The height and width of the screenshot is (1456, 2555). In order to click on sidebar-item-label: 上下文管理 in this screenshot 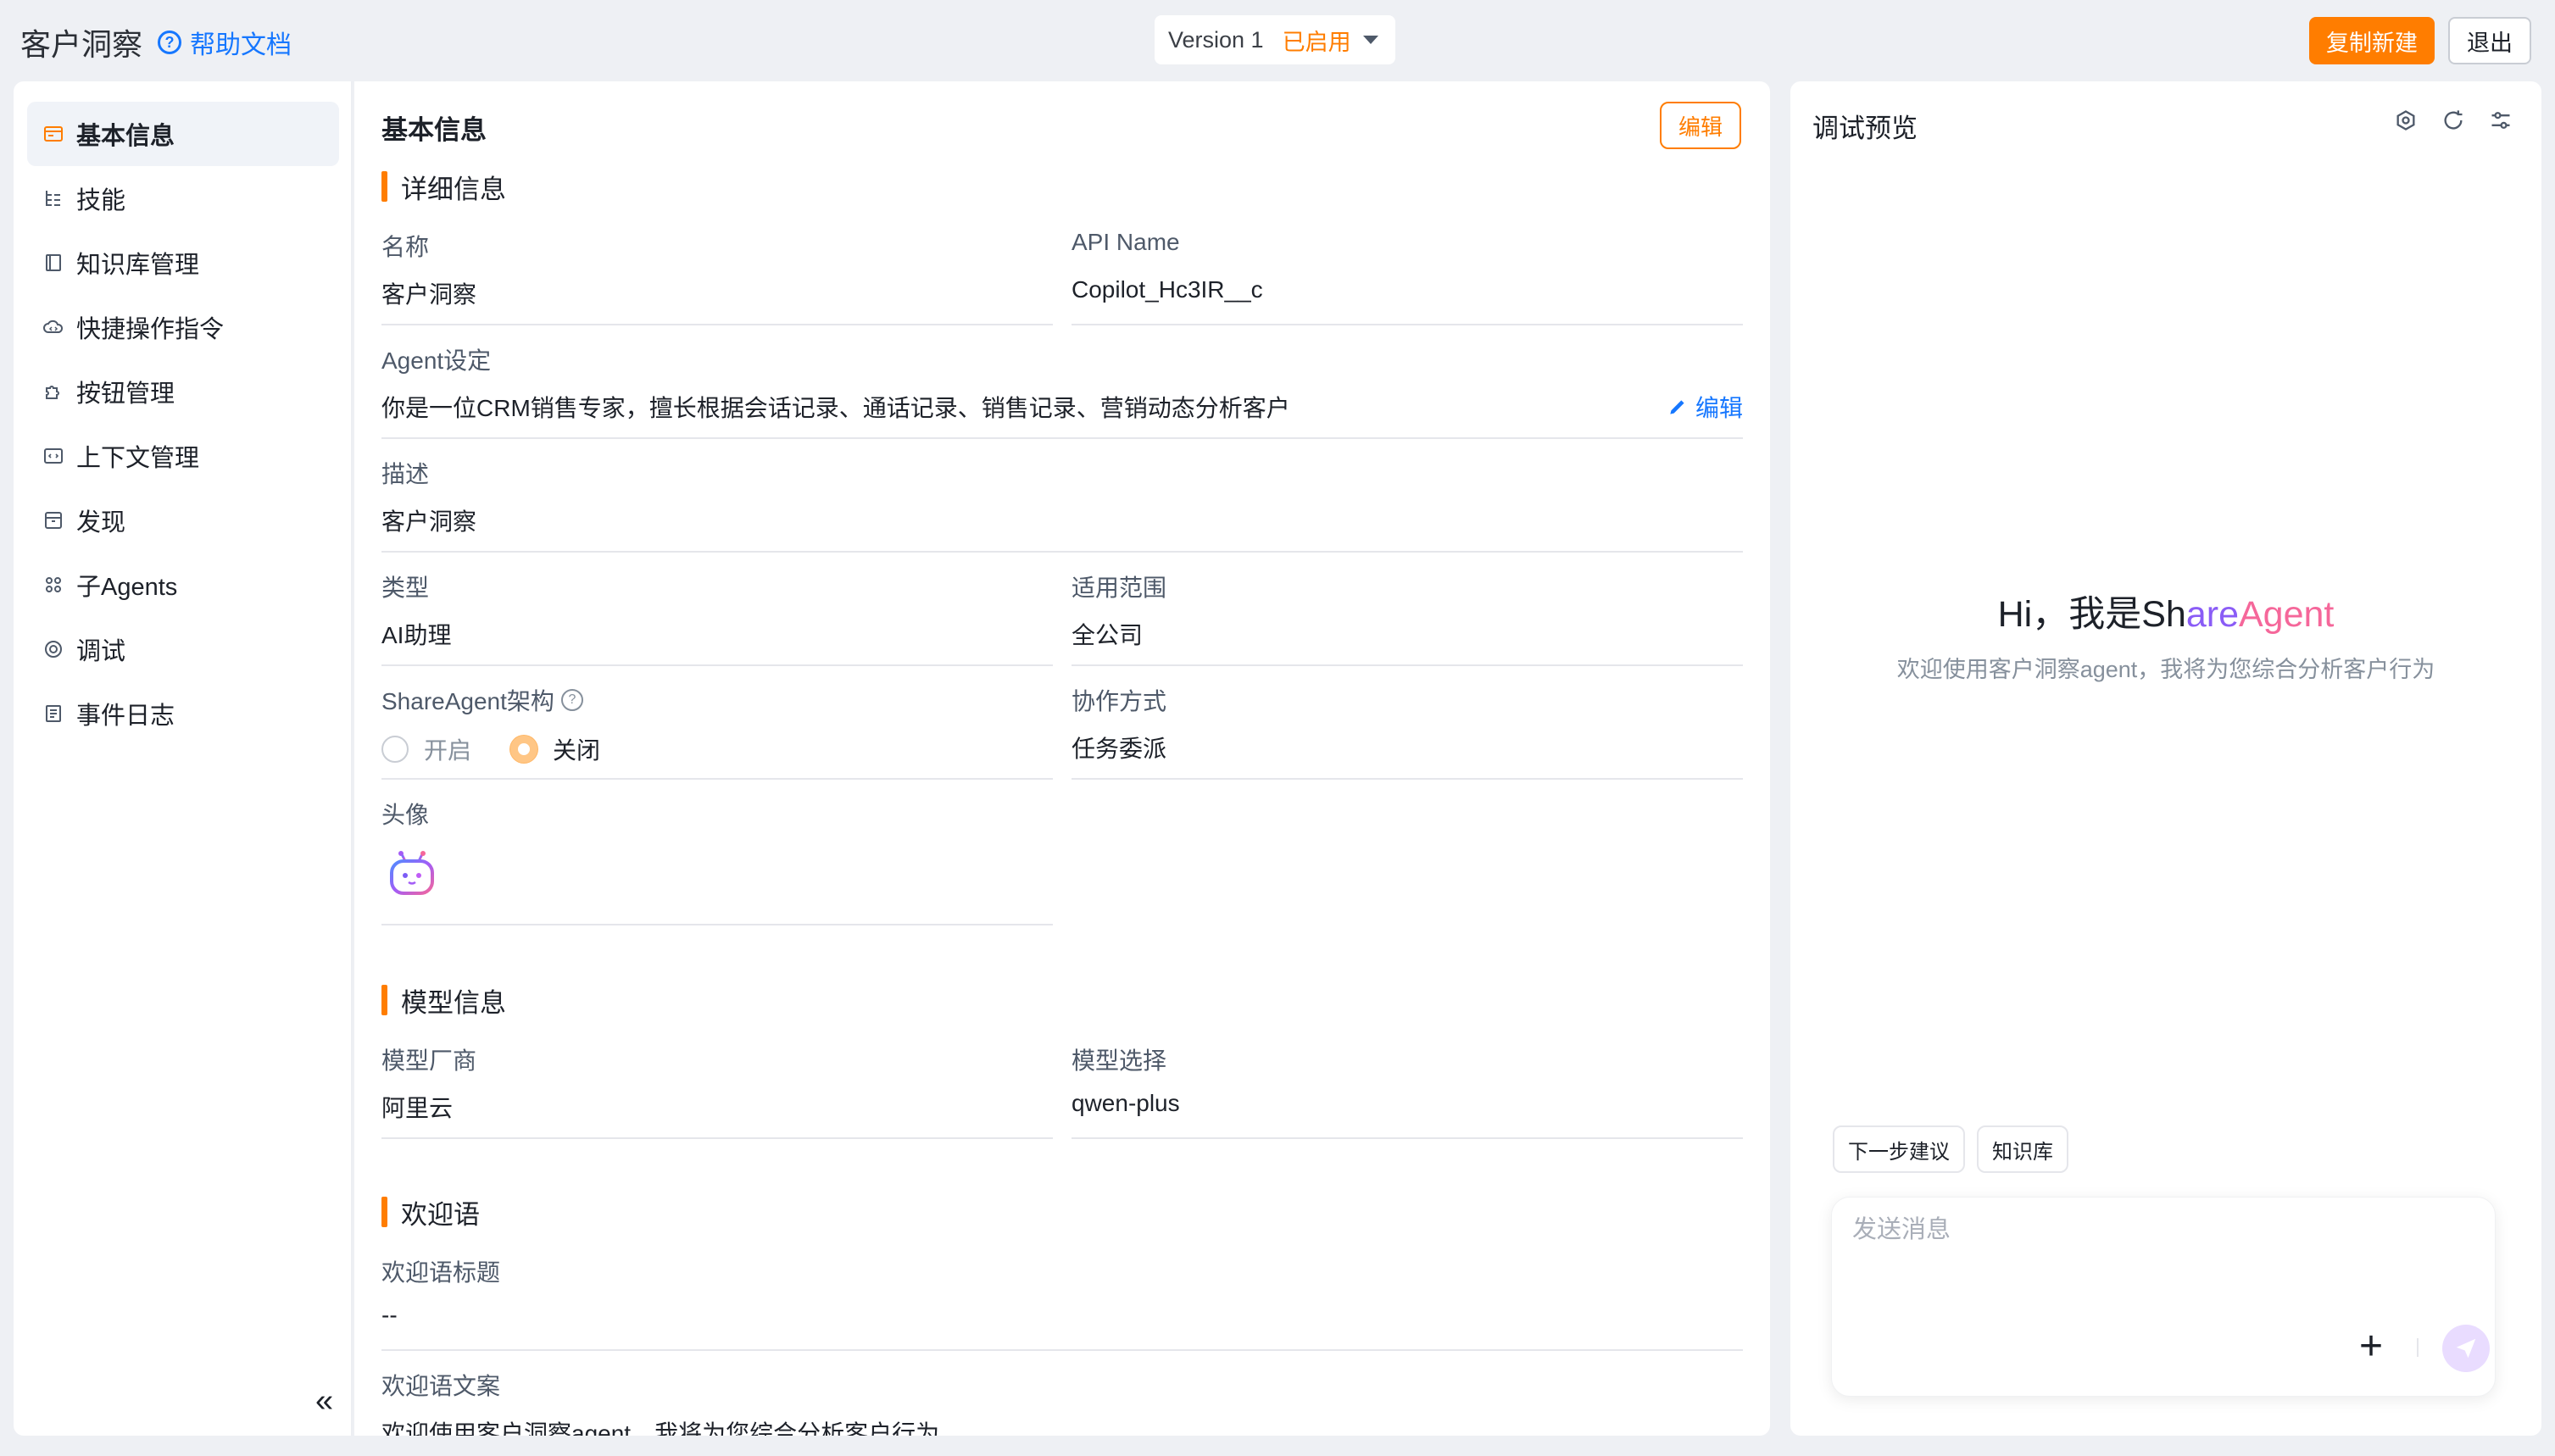, I will do `click(138, 459)`.